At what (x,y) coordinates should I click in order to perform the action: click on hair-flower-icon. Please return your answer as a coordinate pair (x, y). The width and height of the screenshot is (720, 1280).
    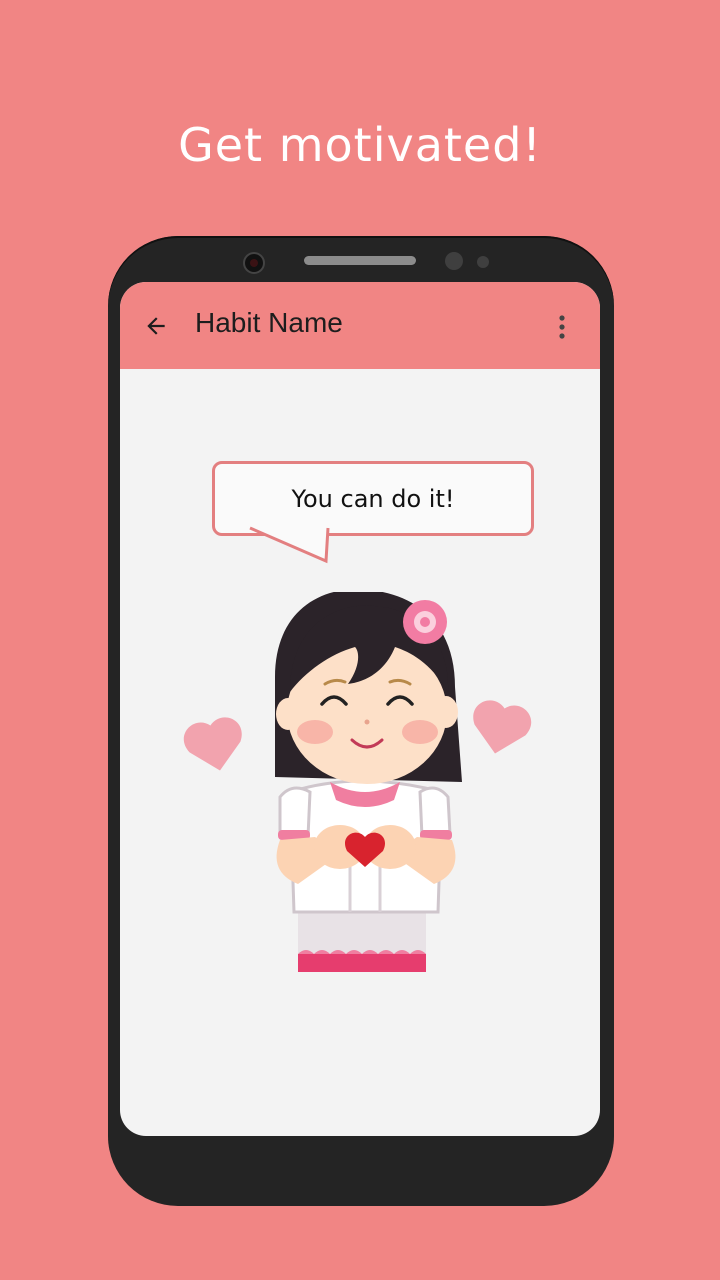
    Looking at the image, I should click on (425, 622).